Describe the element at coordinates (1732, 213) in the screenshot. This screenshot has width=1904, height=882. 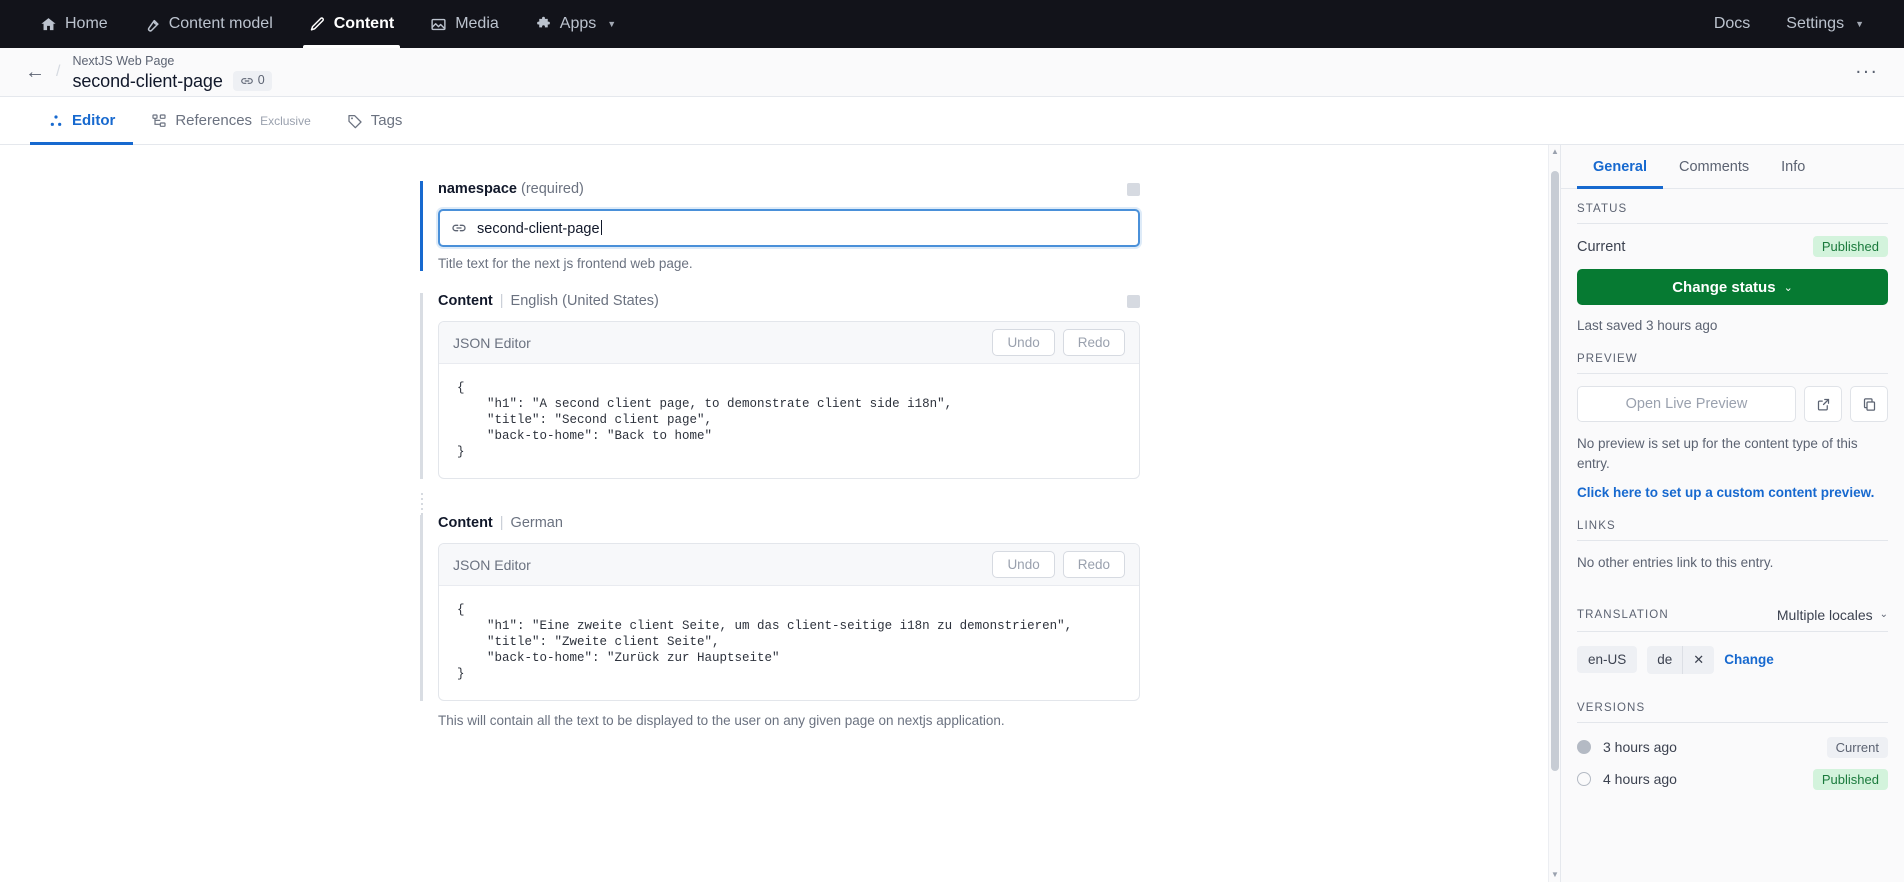
I see `status-section-title: STATUS` at that location.